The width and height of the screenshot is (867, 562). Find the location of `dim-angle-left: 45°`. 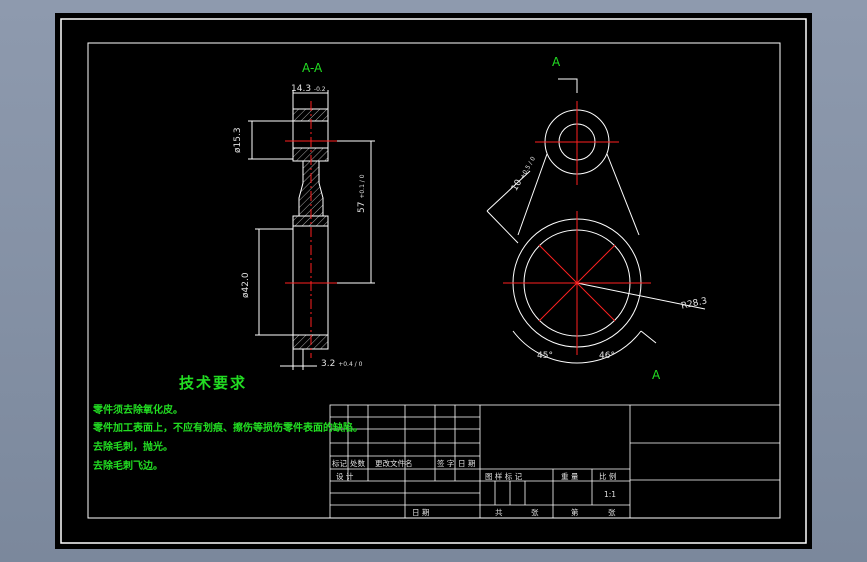

dim-angle-left: 45° is located at coordinates (545, 356).